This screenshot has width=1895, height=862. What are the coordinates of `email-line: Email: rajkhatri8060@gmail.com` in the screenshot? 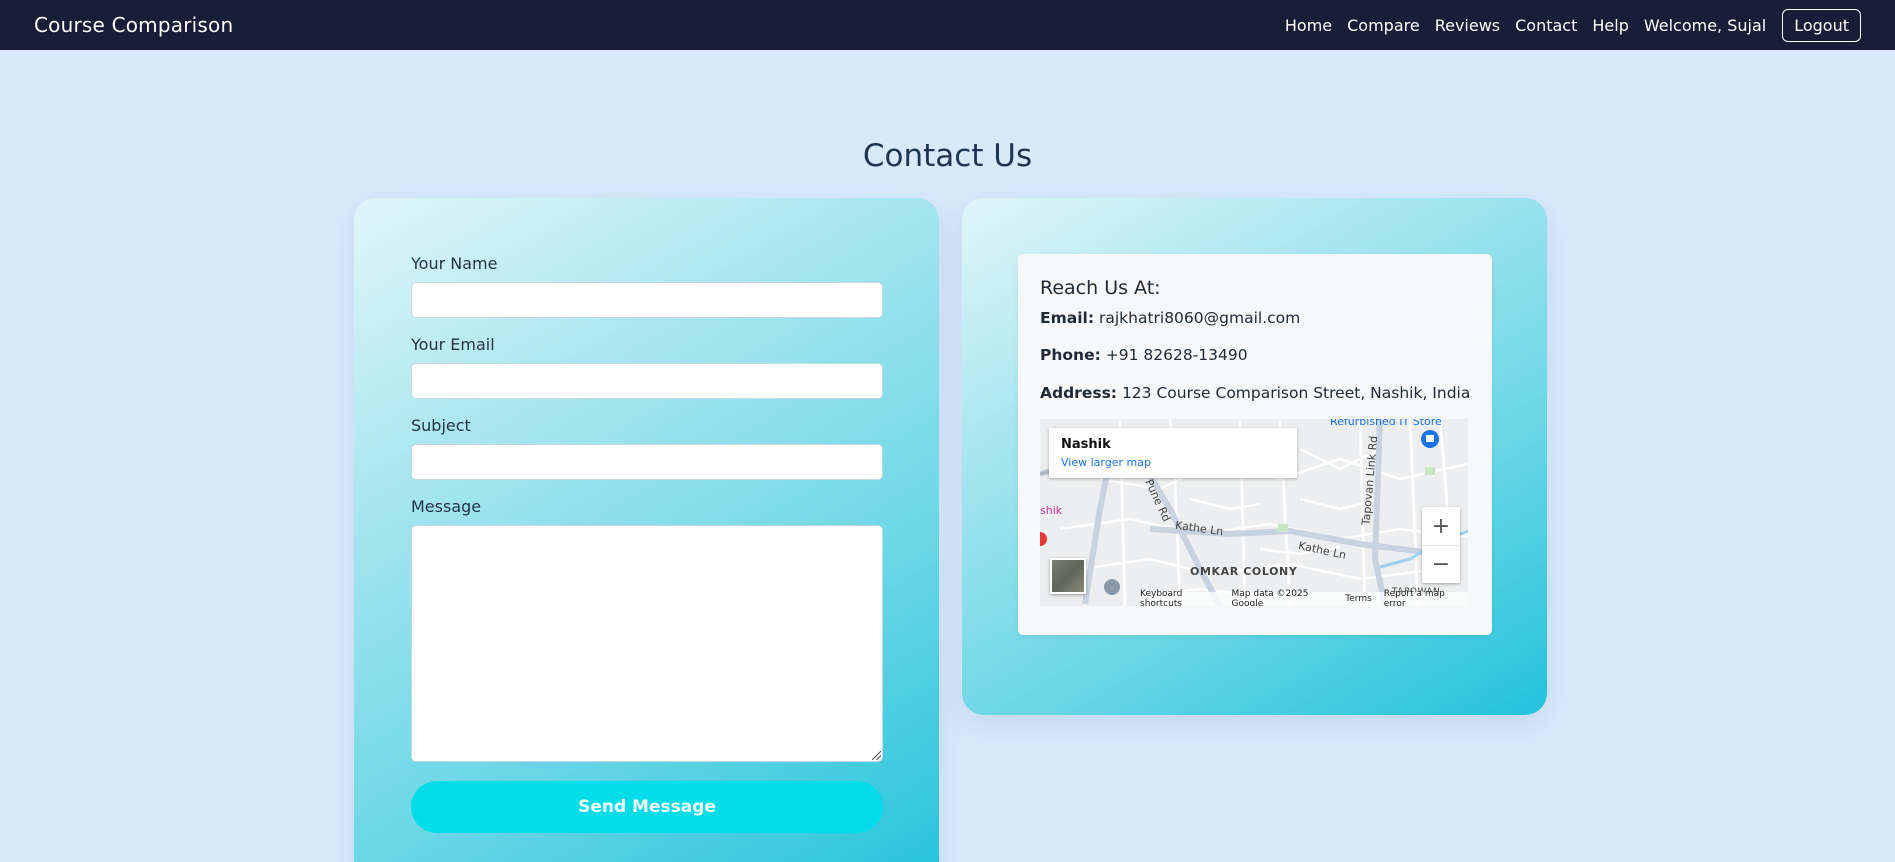 It's located at (1170, 318).